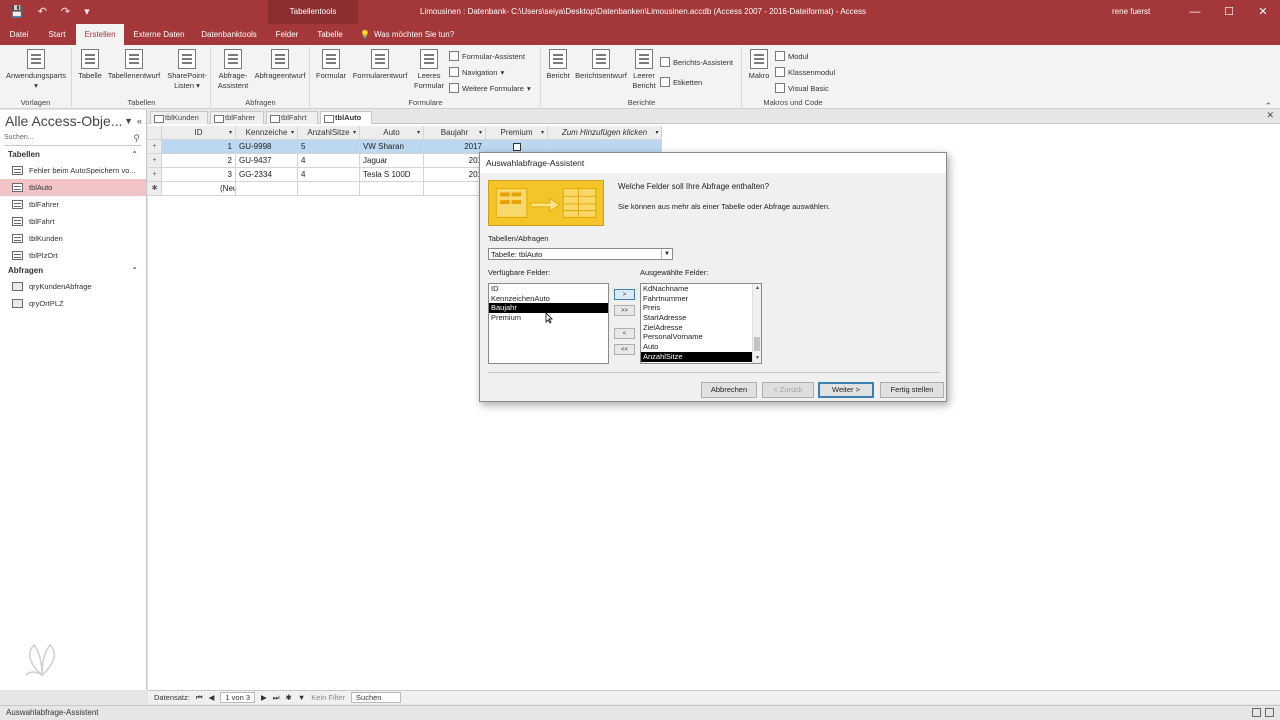 The image size is (1280, 720). I want to click on maximize-button: ☐, so click(1229, 12).